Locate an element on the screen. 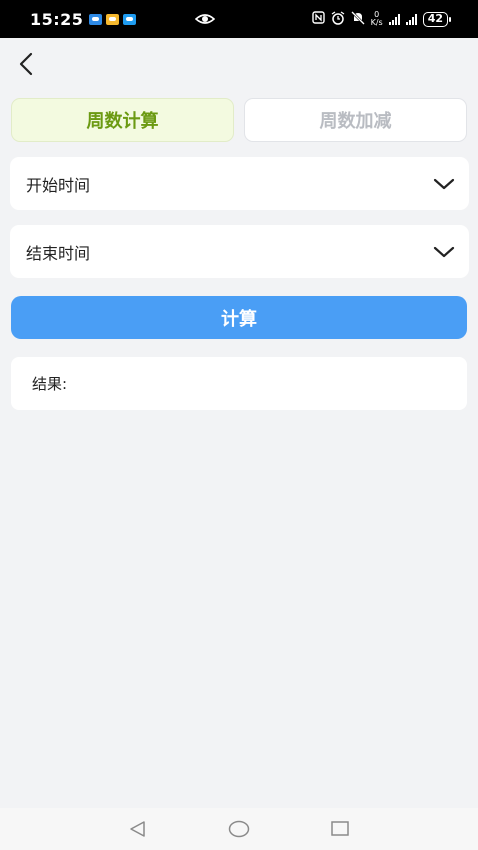  notification-icons is located at coordinates (113, 19).